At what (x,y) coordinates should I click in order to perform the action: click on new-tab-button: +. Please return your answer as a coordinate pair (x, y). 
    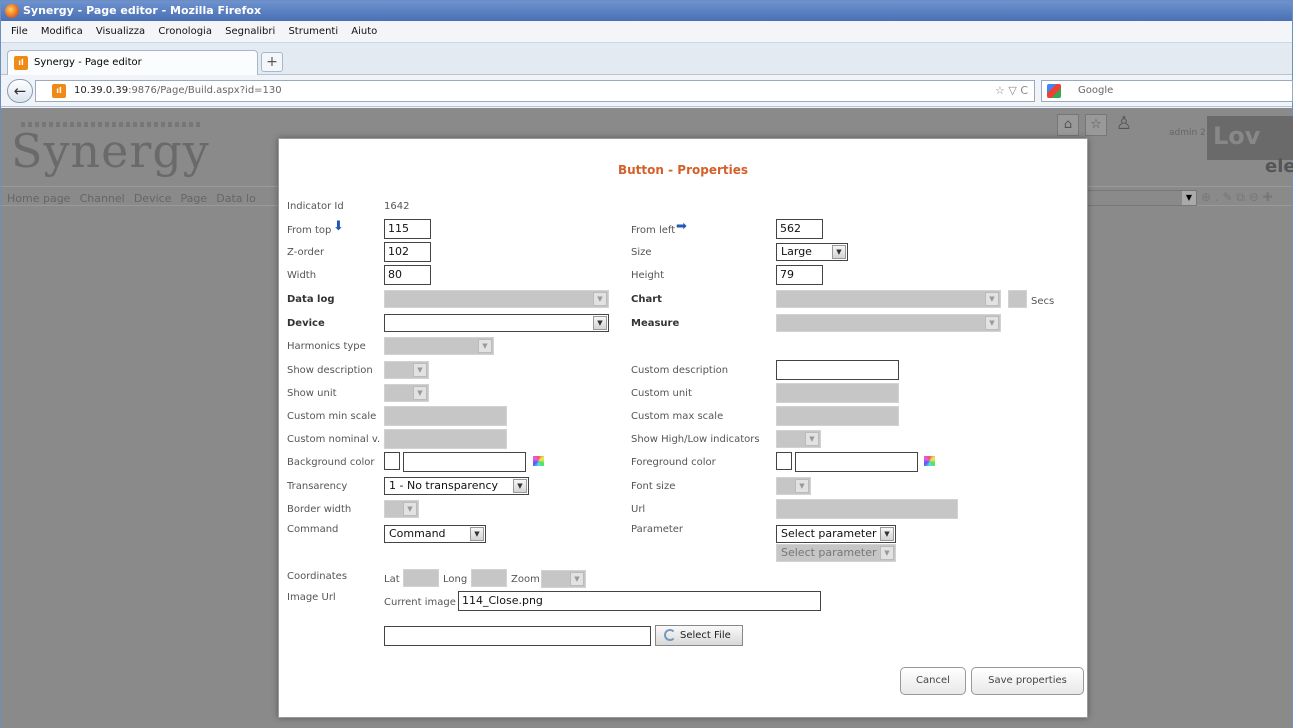
    Looking at the image, I should click on (272, 62).